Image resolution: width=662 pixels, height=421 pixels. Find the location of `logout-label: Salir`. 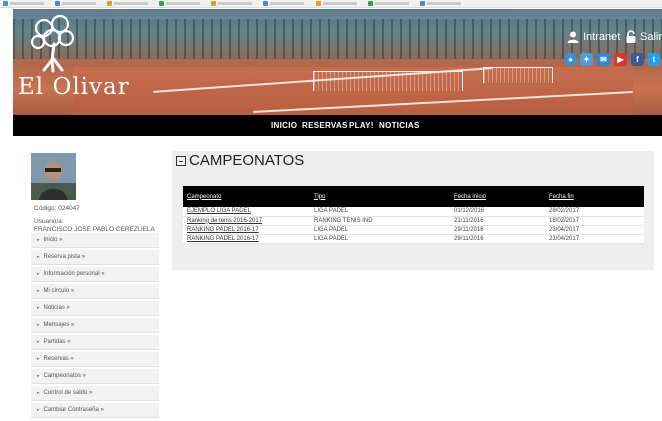

logout-label: Salir is located at coordinates (651, 37).